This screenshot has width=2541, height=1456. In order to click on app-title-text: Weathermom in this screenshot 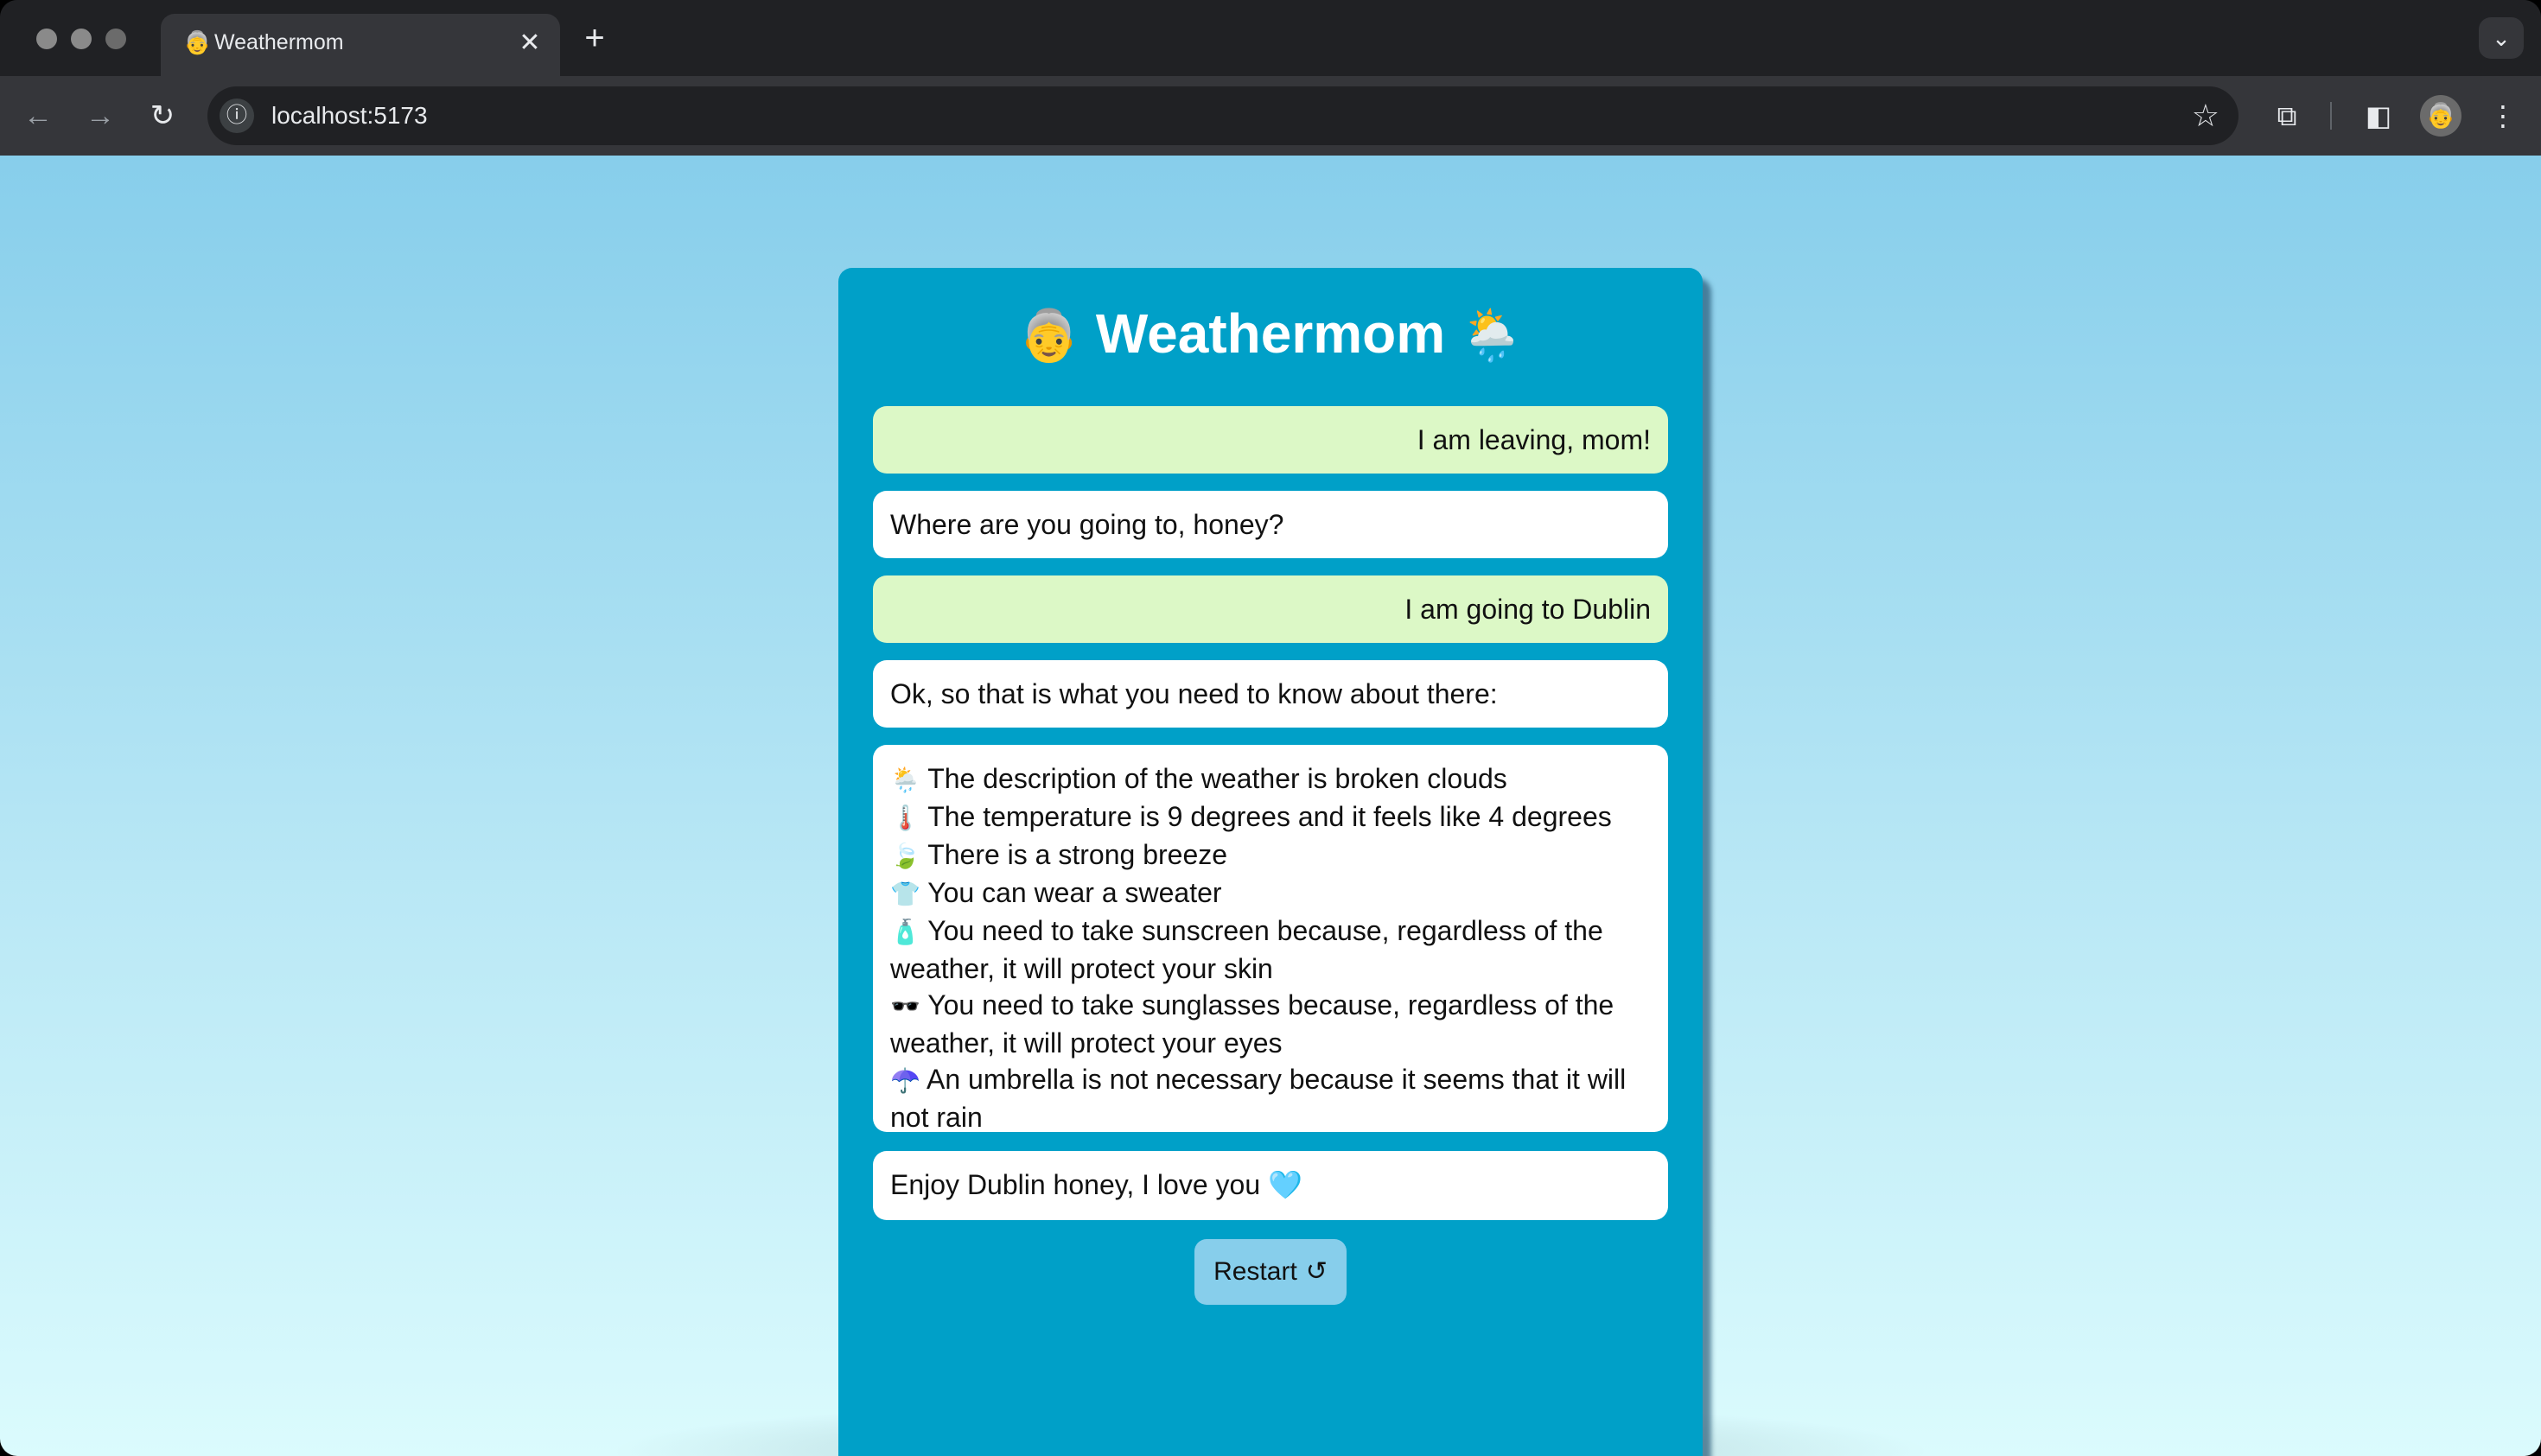, I will do `click(1270, 334)`.